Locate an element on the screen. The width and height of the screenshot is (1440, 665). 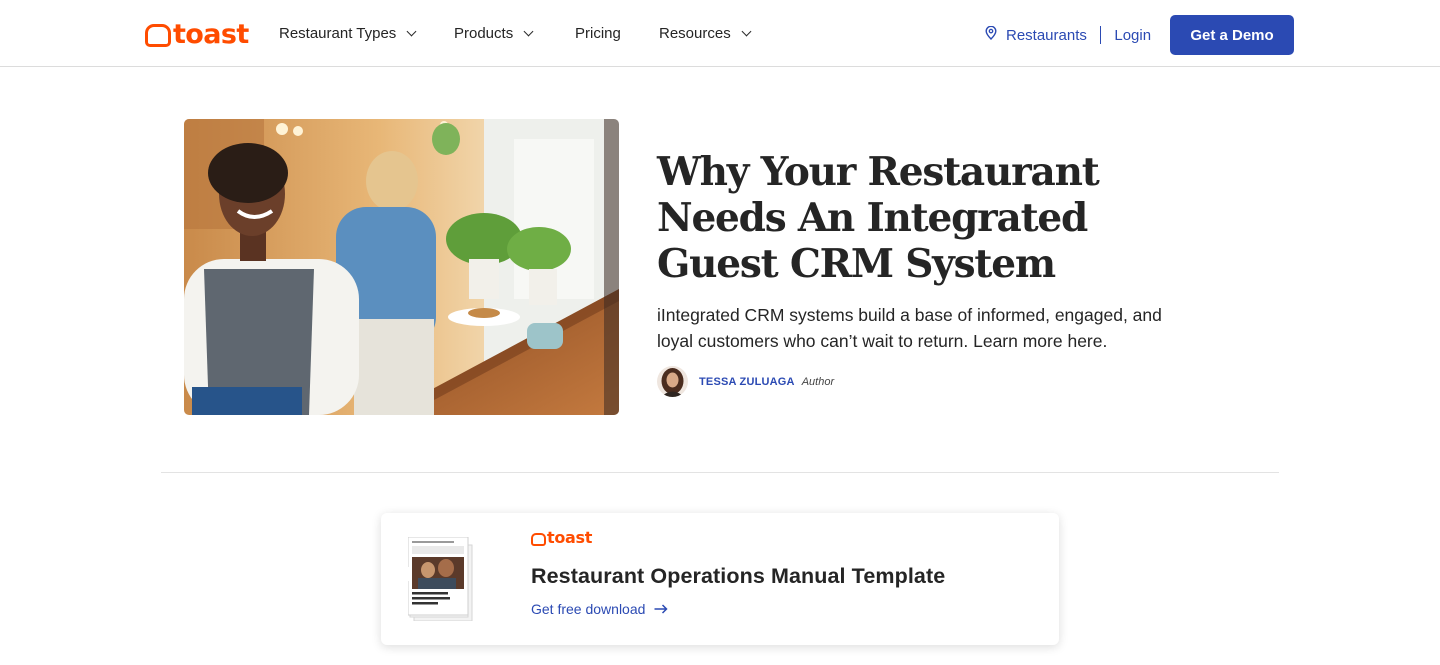
author-avatar is located at coordinates (672, 381).